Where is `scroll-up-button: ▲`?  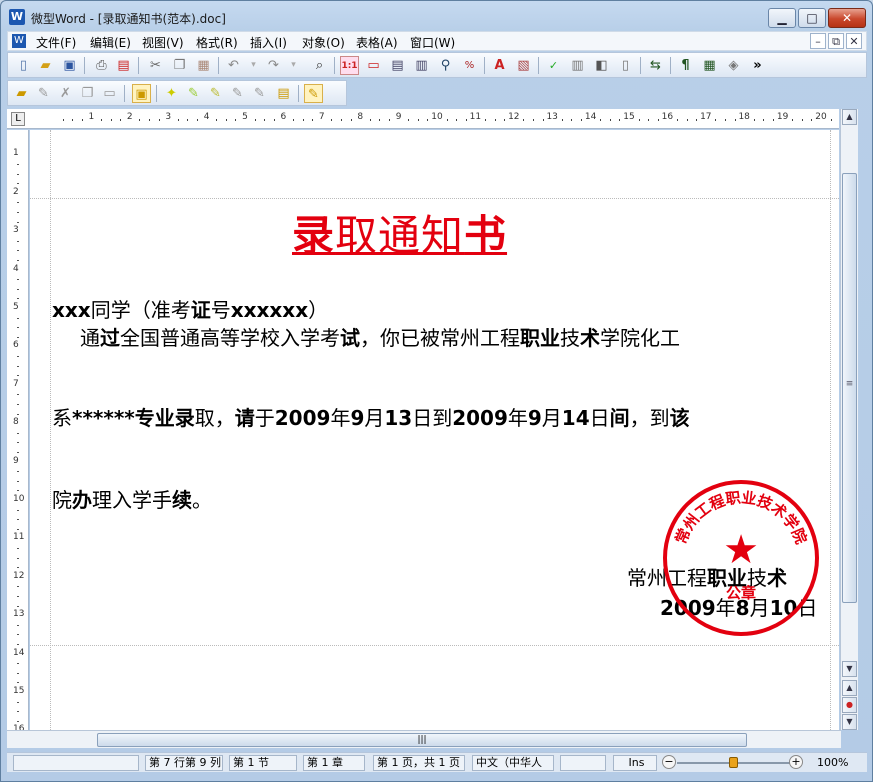
scroll-up-button: ▲ is located at coordinates (849, 117).